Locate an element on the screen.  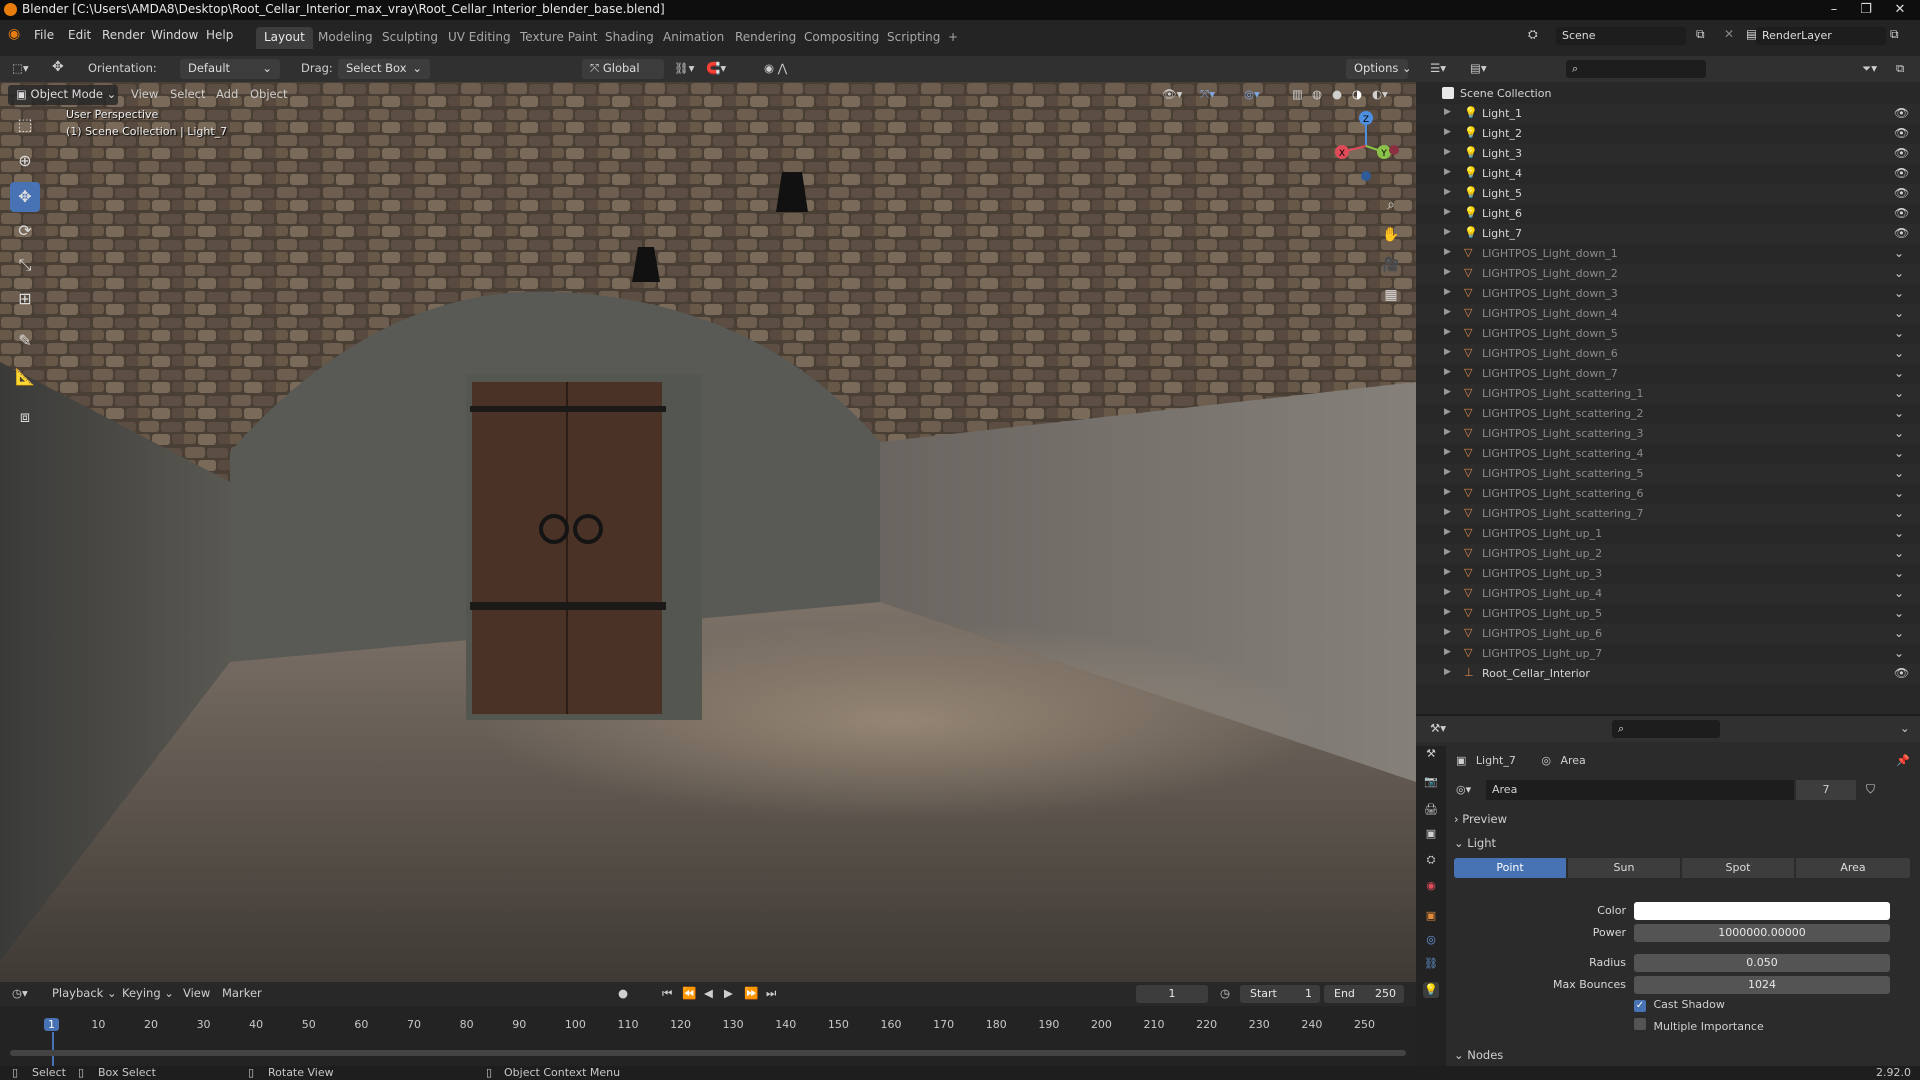
orientation-dropdown: Default ⌄ is located at coordinates (230, 69).